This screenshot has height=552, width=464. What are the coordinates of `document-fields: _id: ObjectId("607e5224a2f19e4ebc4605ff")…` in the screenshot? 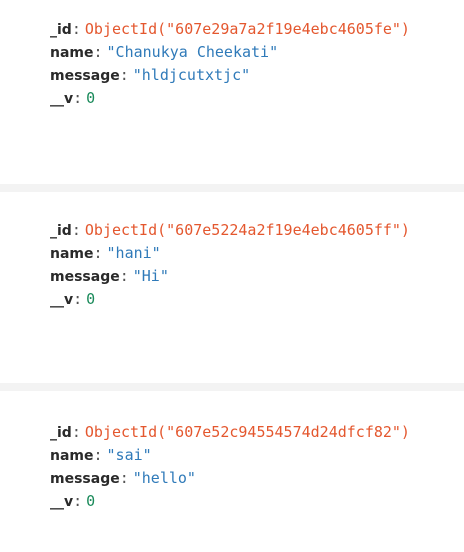 It's located at (230, 265).